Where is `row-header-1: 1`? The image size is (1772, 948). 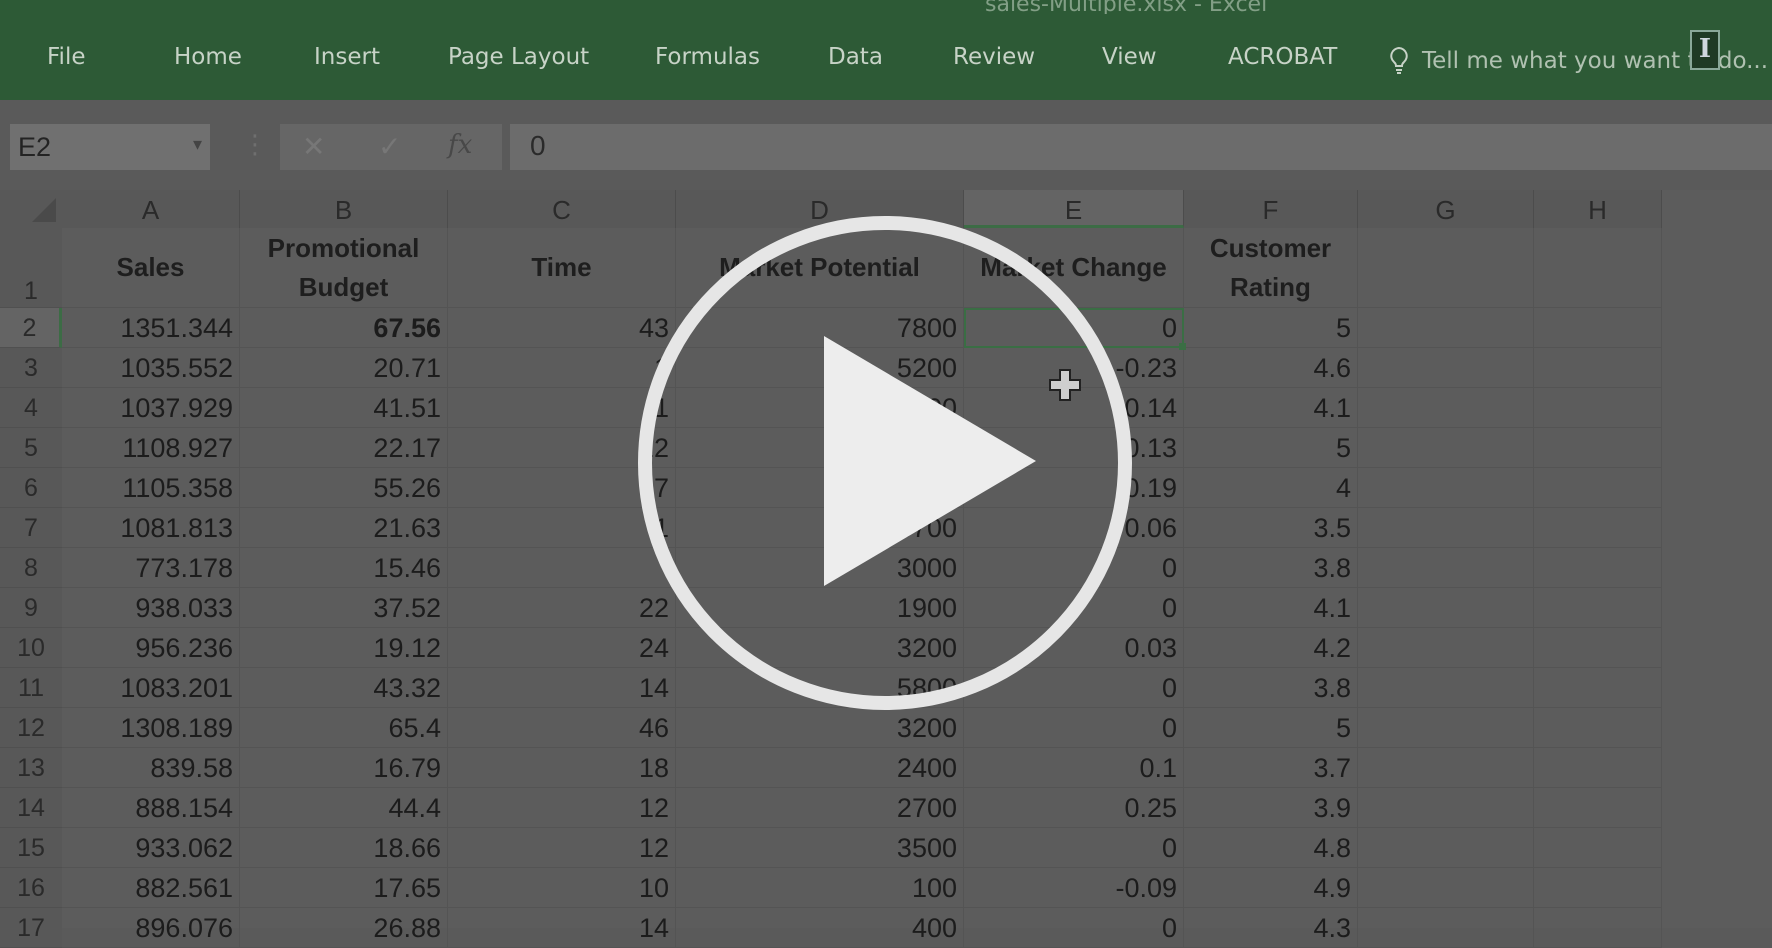 row-header-1: 1 is located at coordinates (31, 268).